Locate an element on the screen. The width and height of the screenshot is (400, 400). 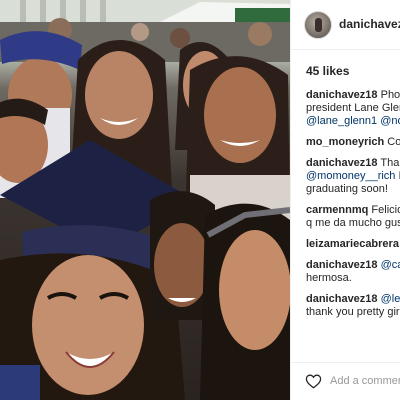
comment-line: danichavez18 Than is located at coordinates (353, 163).